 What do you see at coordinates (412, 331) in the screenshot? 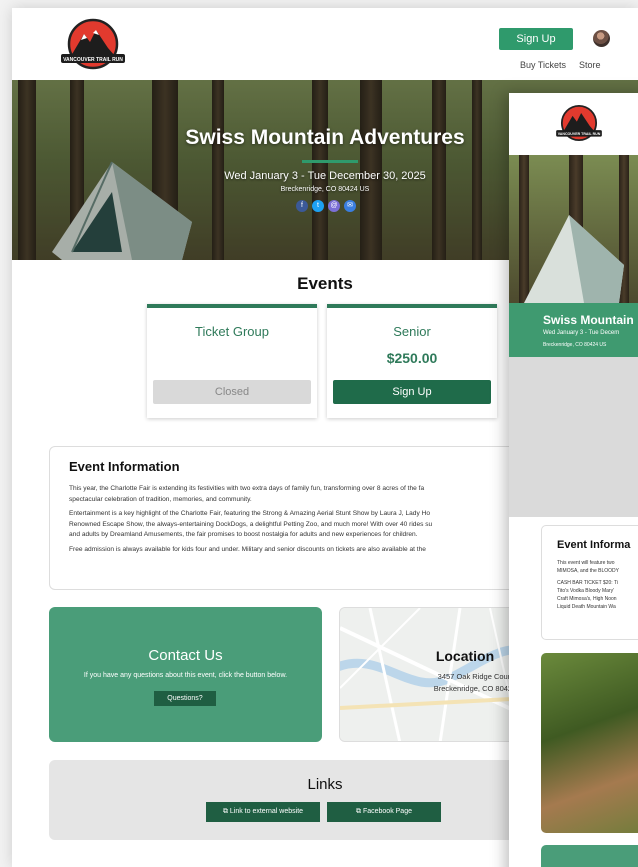
I see `ticket-title: Senior` at bounding box center [412, 331].